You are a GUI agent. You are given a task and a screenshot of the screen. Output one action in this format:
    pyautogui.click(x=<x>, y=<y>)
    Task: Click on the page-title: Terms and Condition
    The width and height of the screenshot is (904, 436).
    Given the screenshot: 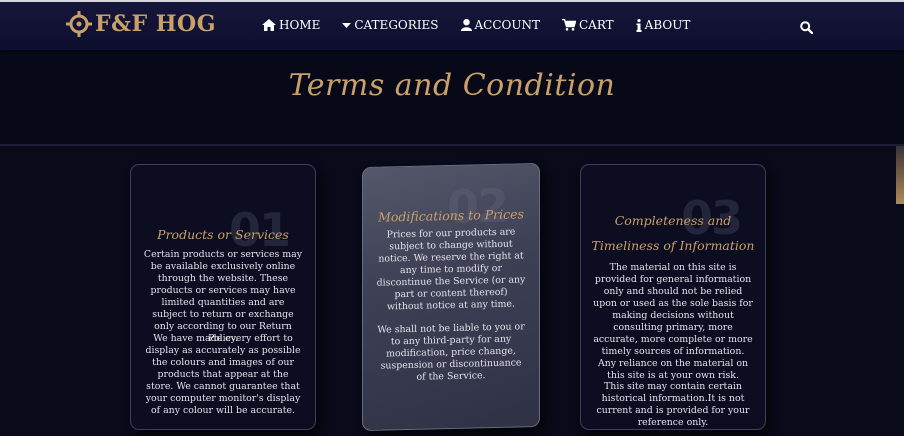 What is the action you would take?
    pyautogui.click(x=452, y=85)
    